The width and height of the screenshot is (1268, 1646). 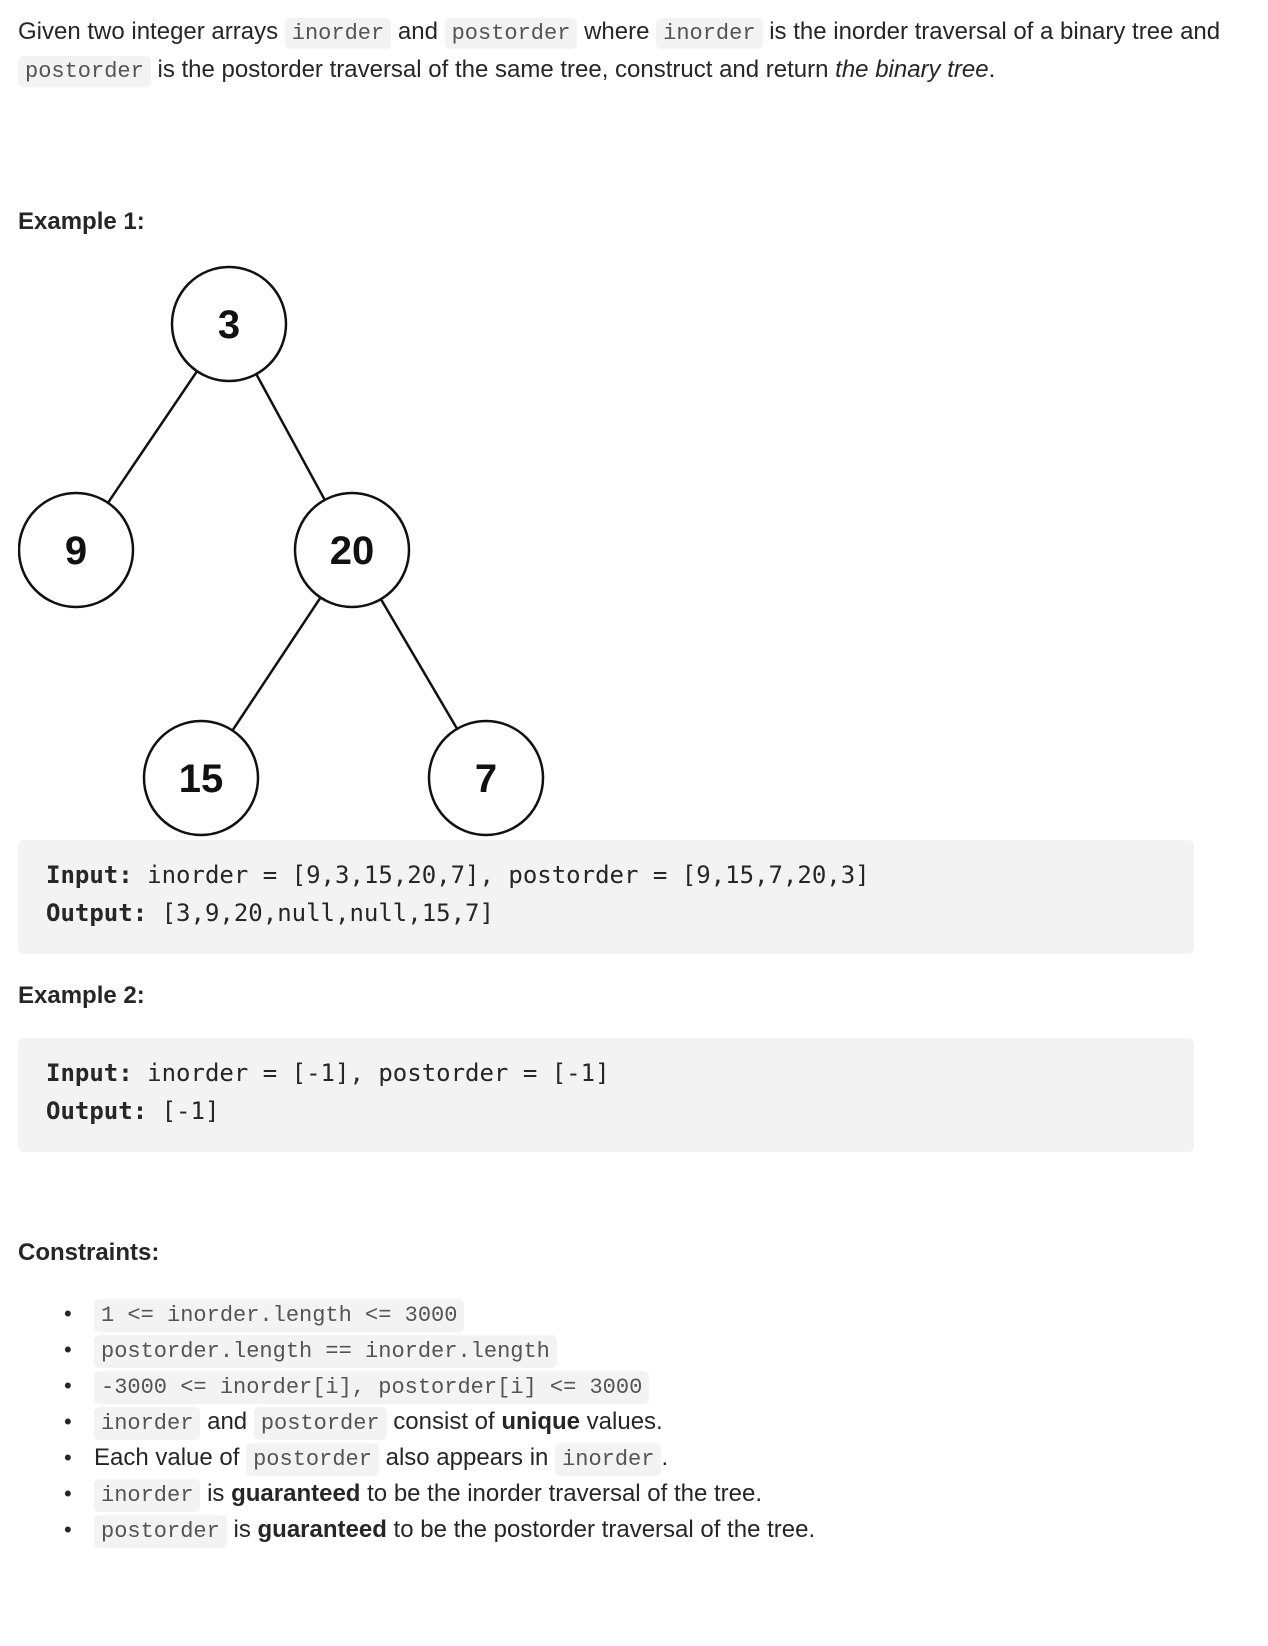 I want to click on example-1-output-value: [3,9,20,null,null,15,7], so click(x=320, y=913).